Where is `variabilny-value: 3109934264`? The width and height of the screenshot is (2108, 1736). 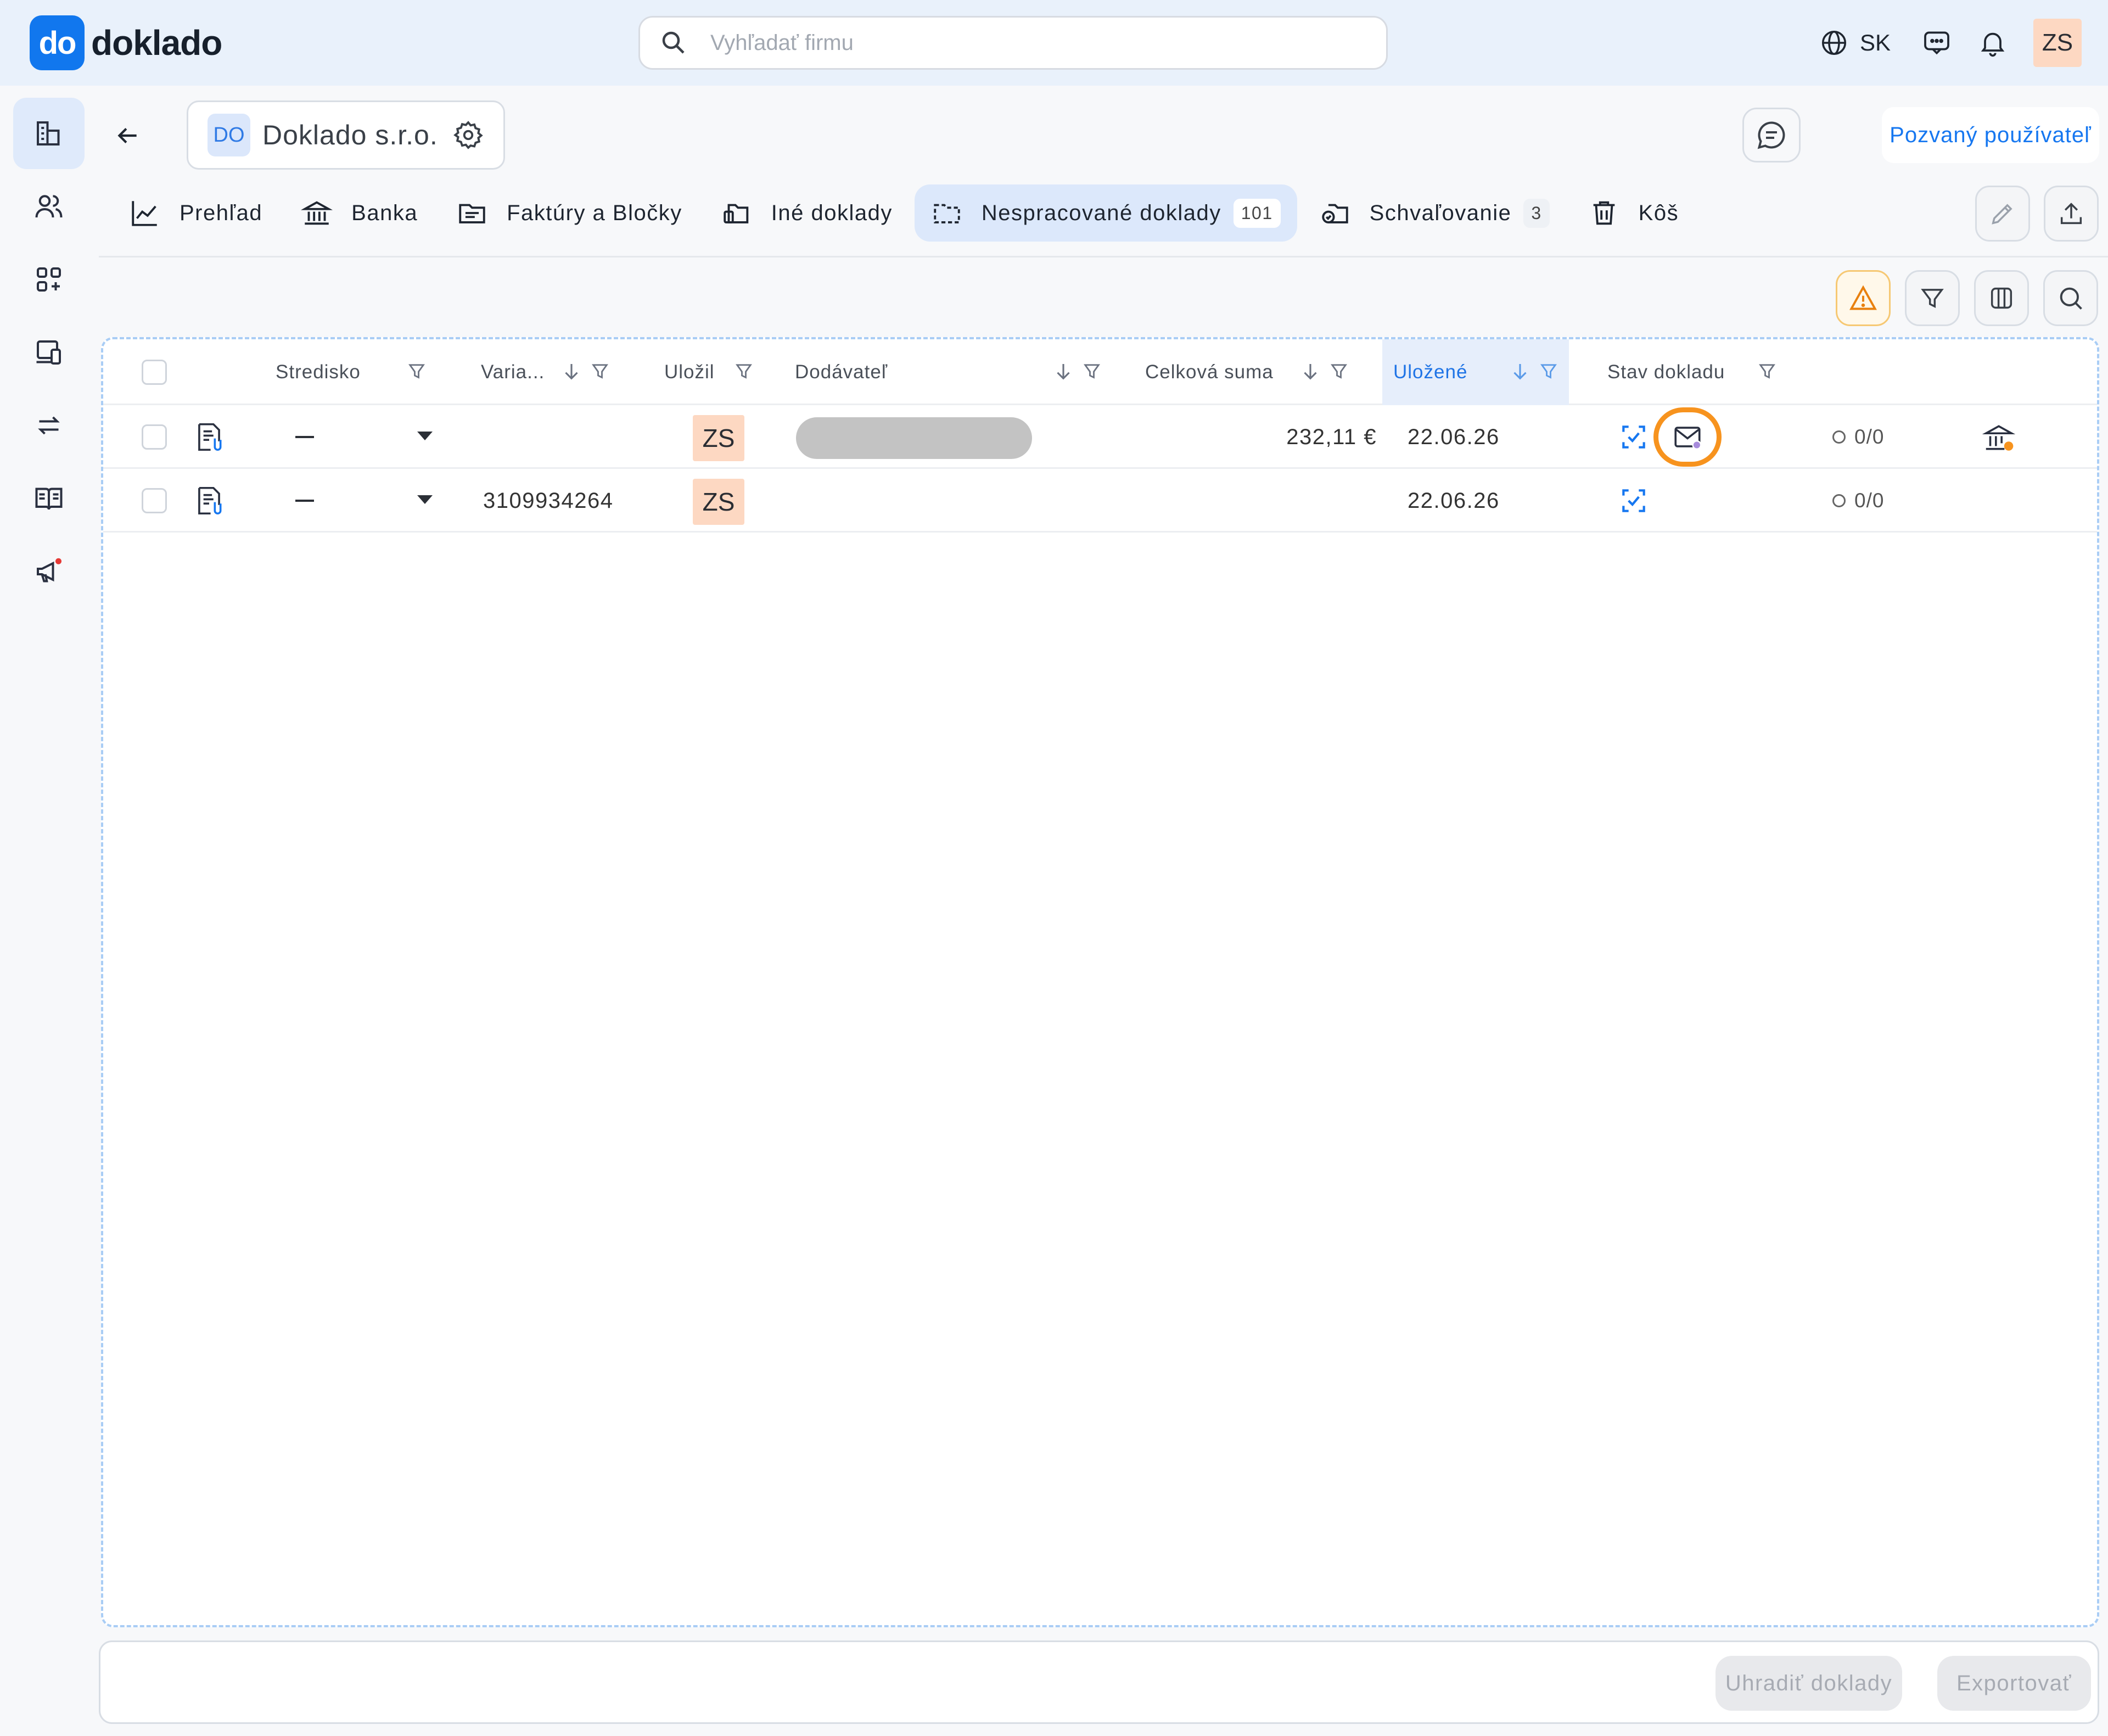 variabilny-value: 3109934264 is located at coordinates (548, 501).